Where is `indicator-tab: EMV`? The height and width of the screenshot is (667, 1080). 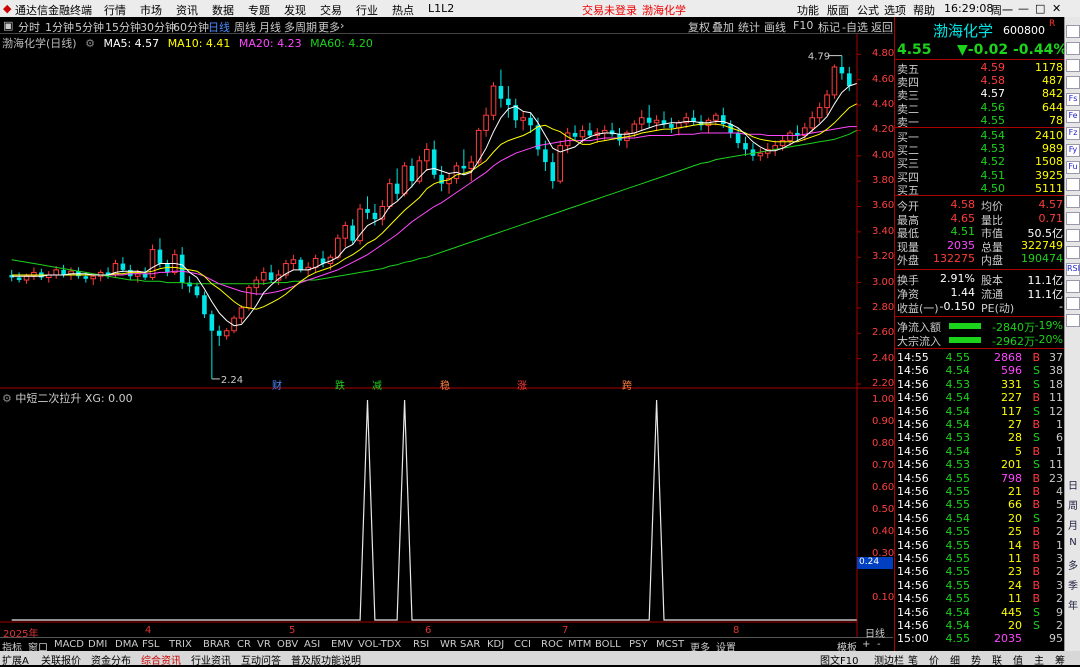 indicator-tab: EMV is located at coordinates (342, 644).